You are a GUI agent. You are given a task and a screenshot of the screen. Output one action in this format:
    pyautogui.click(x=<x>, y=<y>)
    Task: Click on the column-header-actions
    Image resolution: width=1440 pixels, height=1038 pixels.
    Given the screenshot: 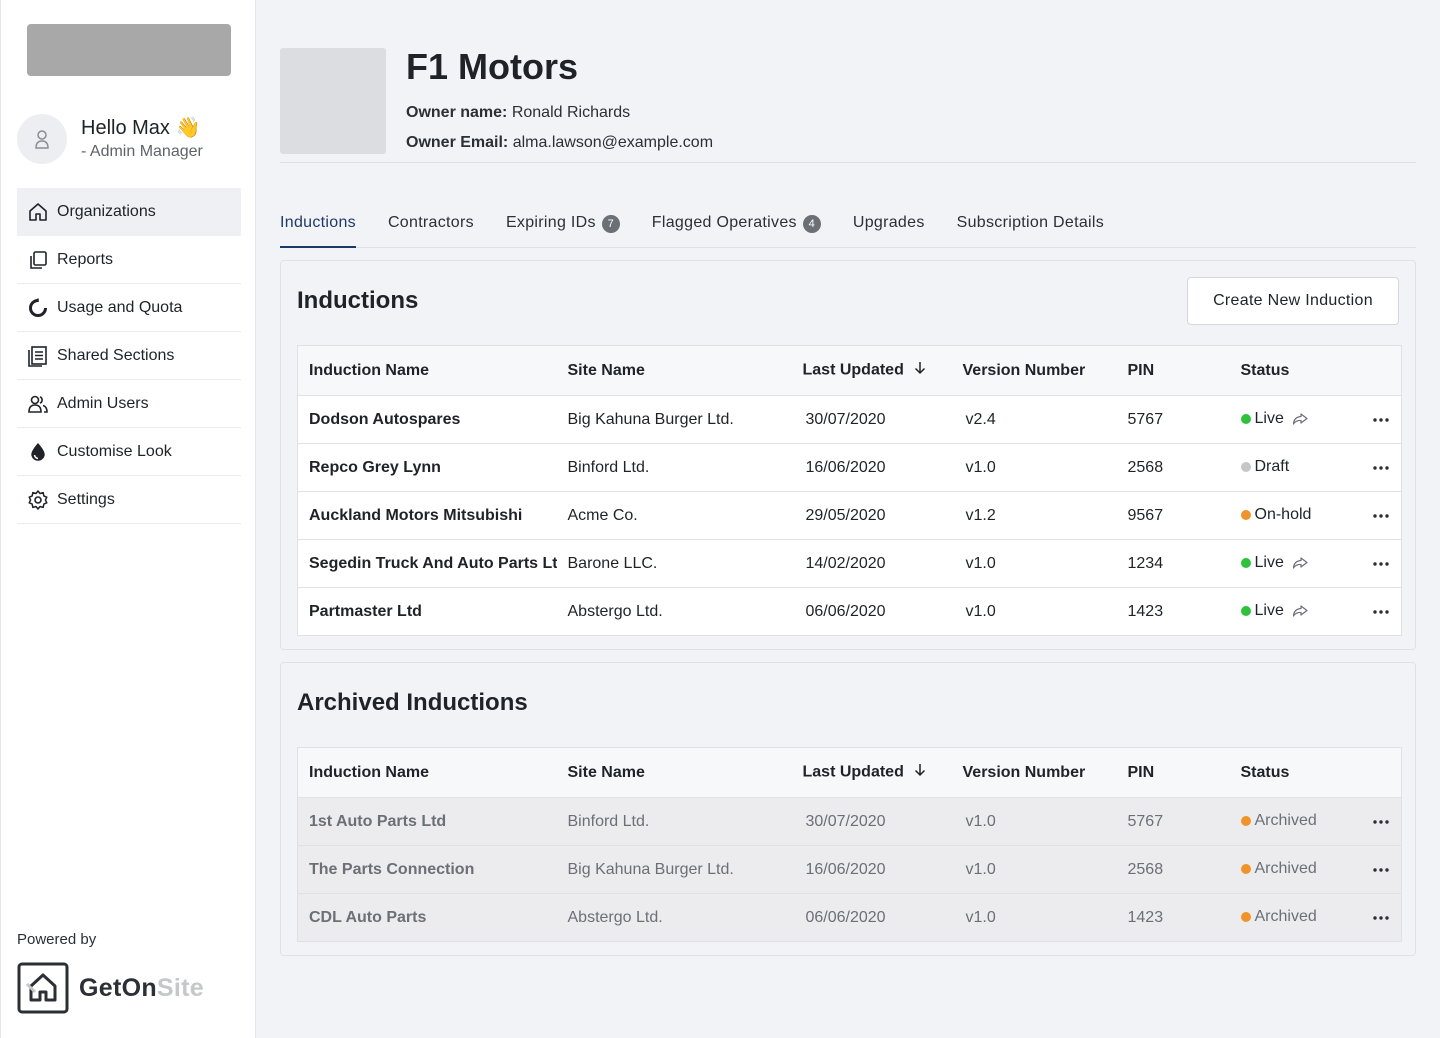 What is the action you would take?
    pyautogui.click(x=1375, y=370)
    